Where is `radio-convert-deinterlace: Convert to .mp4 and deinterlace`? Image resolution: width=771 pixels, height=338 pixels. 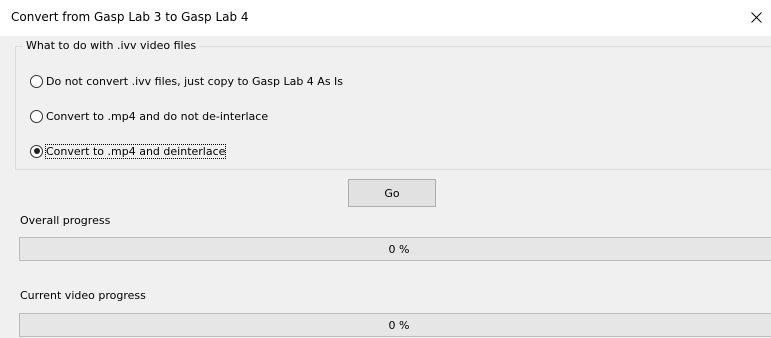
radio-convert-deinterlace: Convert to .mp4 and deinterlace is located at coordinates (128, 151).